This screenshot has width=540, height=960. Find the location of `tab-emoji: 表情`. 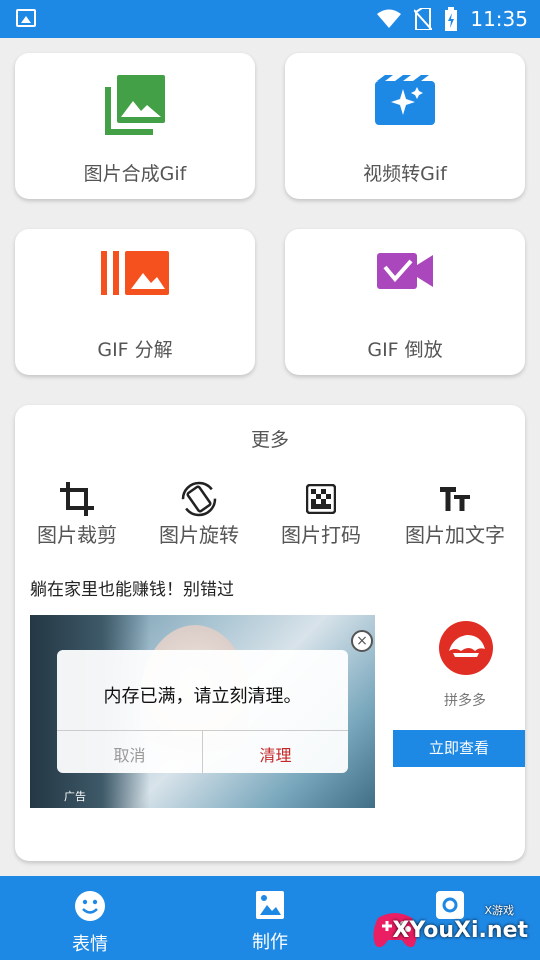

tab-emoji: 表情 is located at coordinates (90, 923).